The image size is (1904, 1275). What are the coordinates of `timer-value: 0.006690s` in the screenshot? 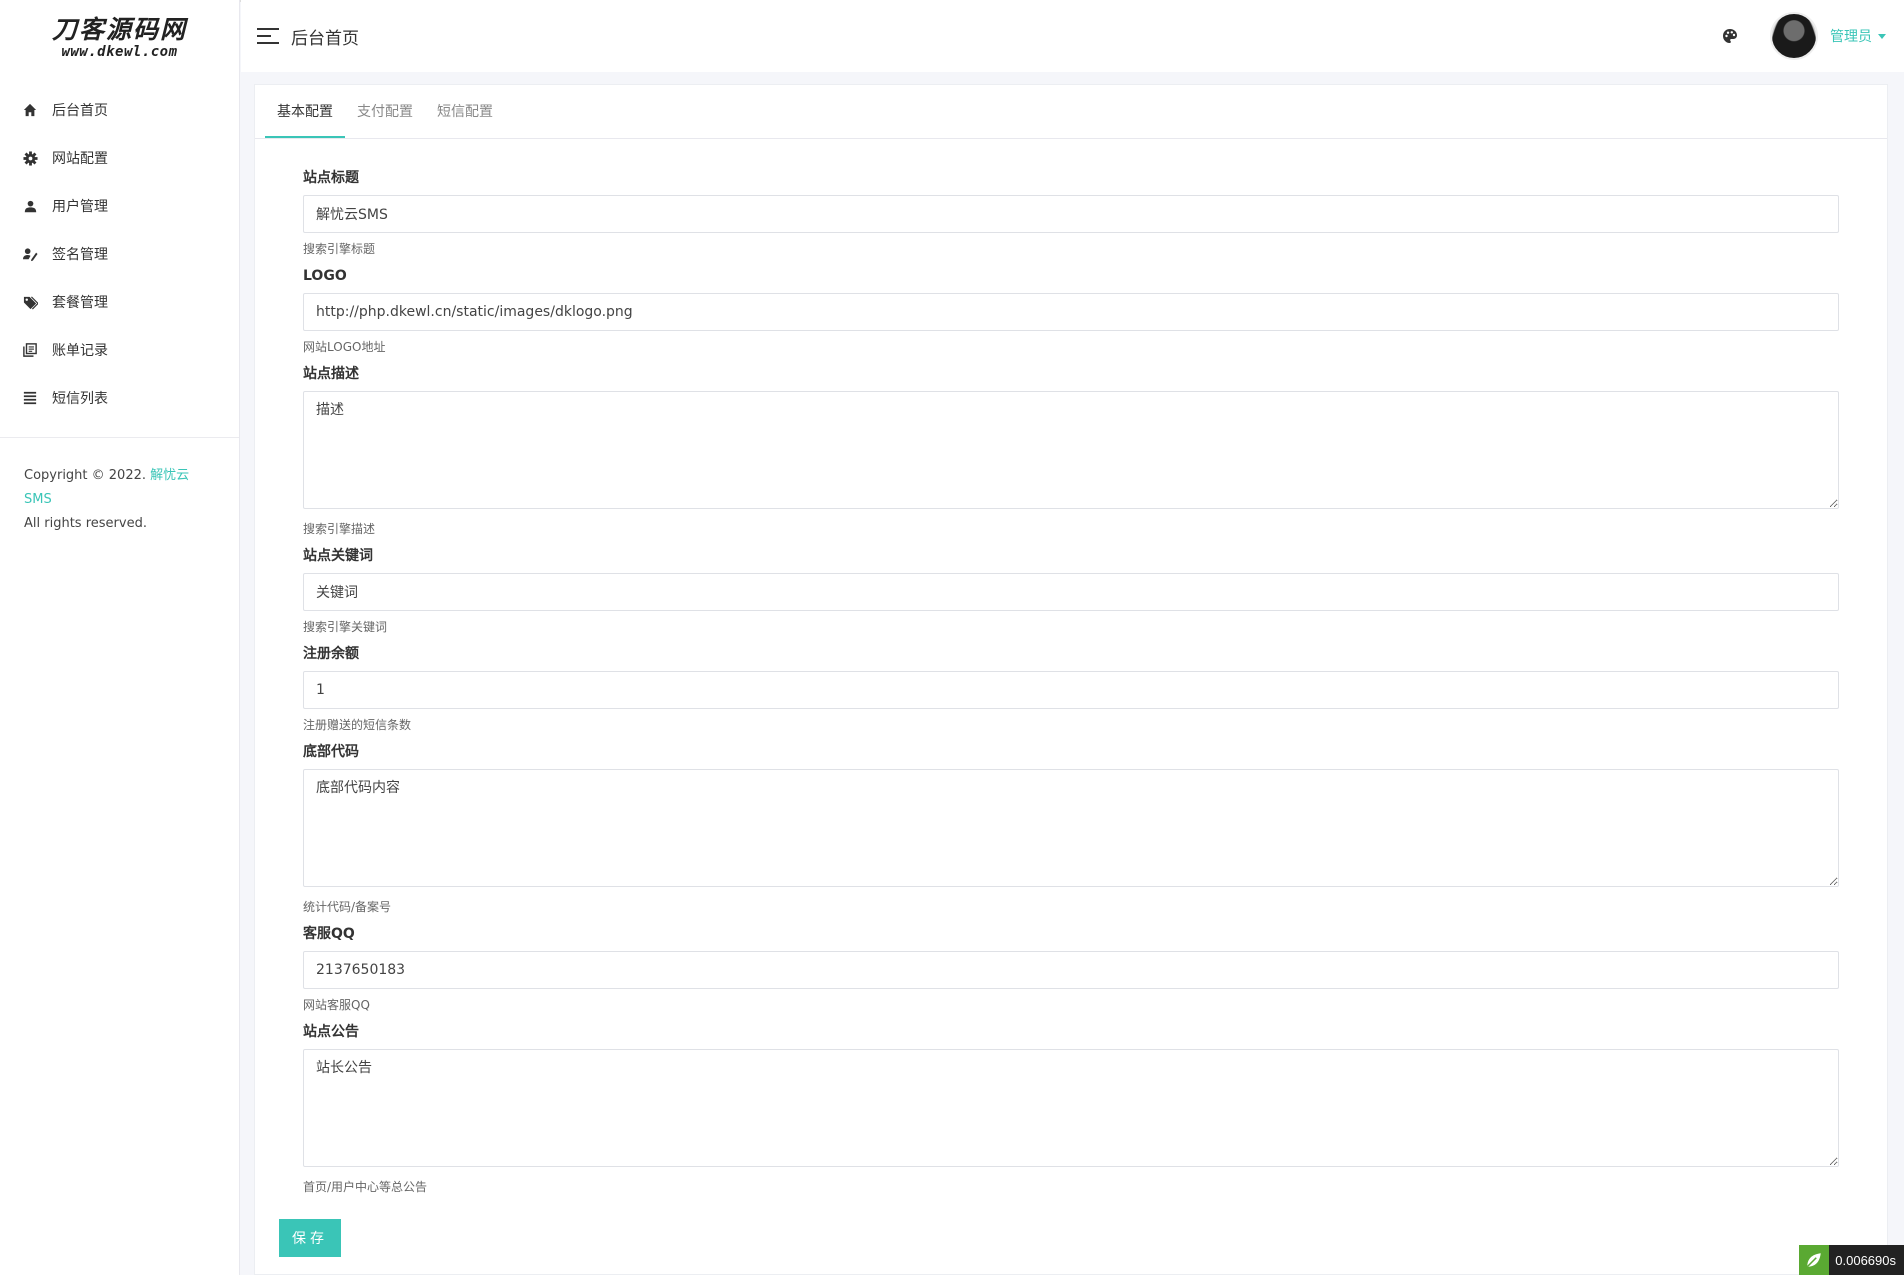 It's located at (1865, 1260).